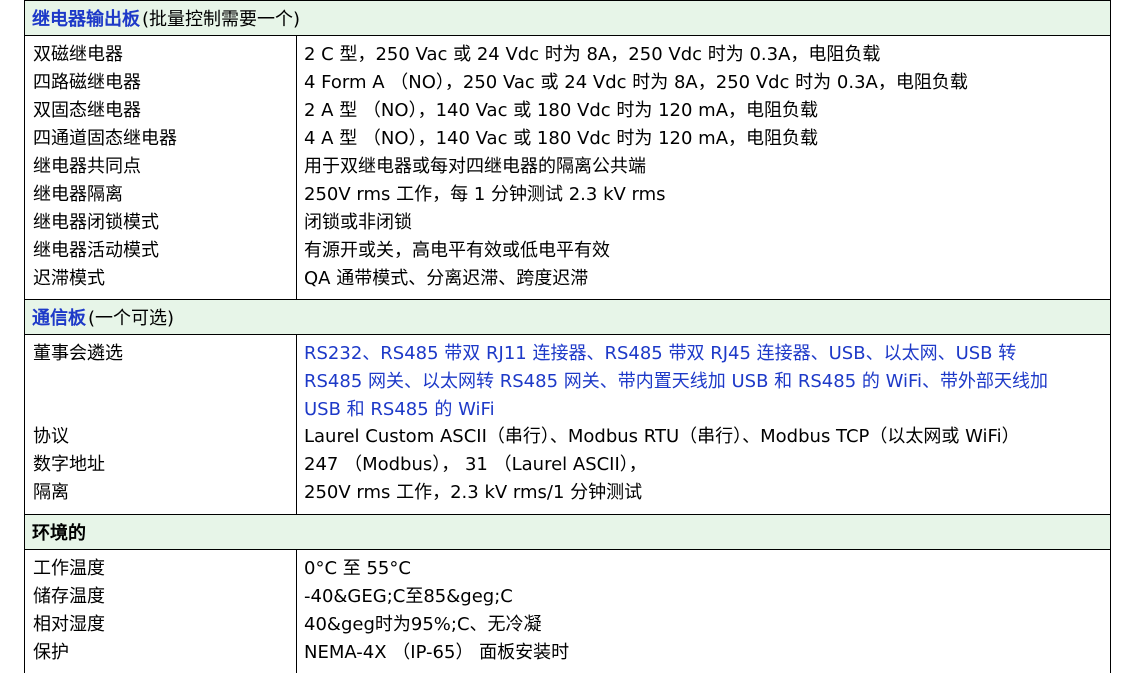 This screenshot has width=1139, height=673. Describe the element at coordinates (408, 596) in the screenshot. I see `row-value: -40&GEG;C至85&geg;C` at that location.